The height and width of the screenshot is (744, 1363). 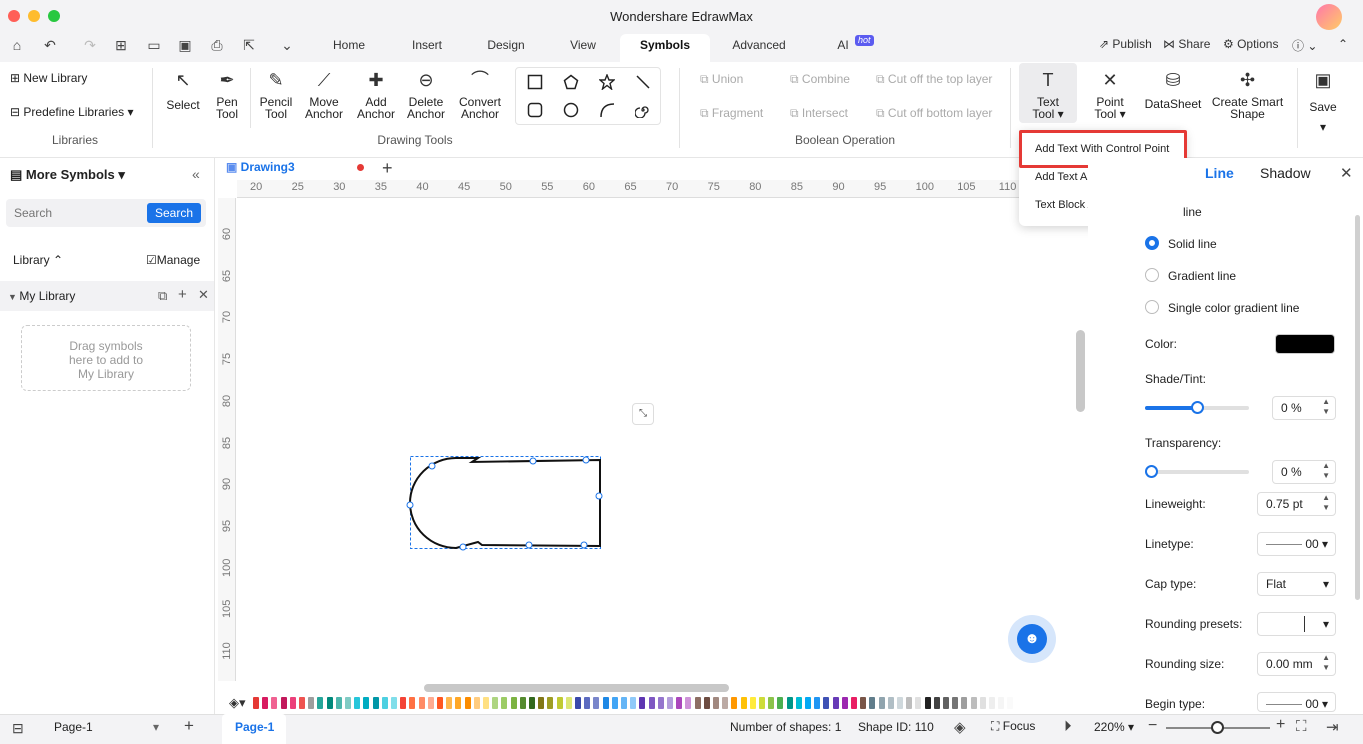 What do you see at coordinates (237, 703) in the screenshot?
I see `fill-bucket-icon: ◈▾` at bounding box center [237, 703].